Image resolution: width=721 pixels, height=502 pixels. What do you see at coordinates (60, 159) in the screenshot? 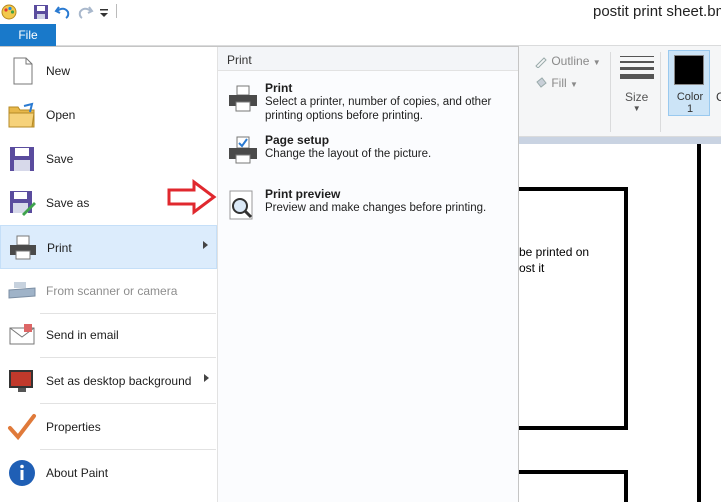
I see `menu-item-label: Save` at bounding box center [60, 159].